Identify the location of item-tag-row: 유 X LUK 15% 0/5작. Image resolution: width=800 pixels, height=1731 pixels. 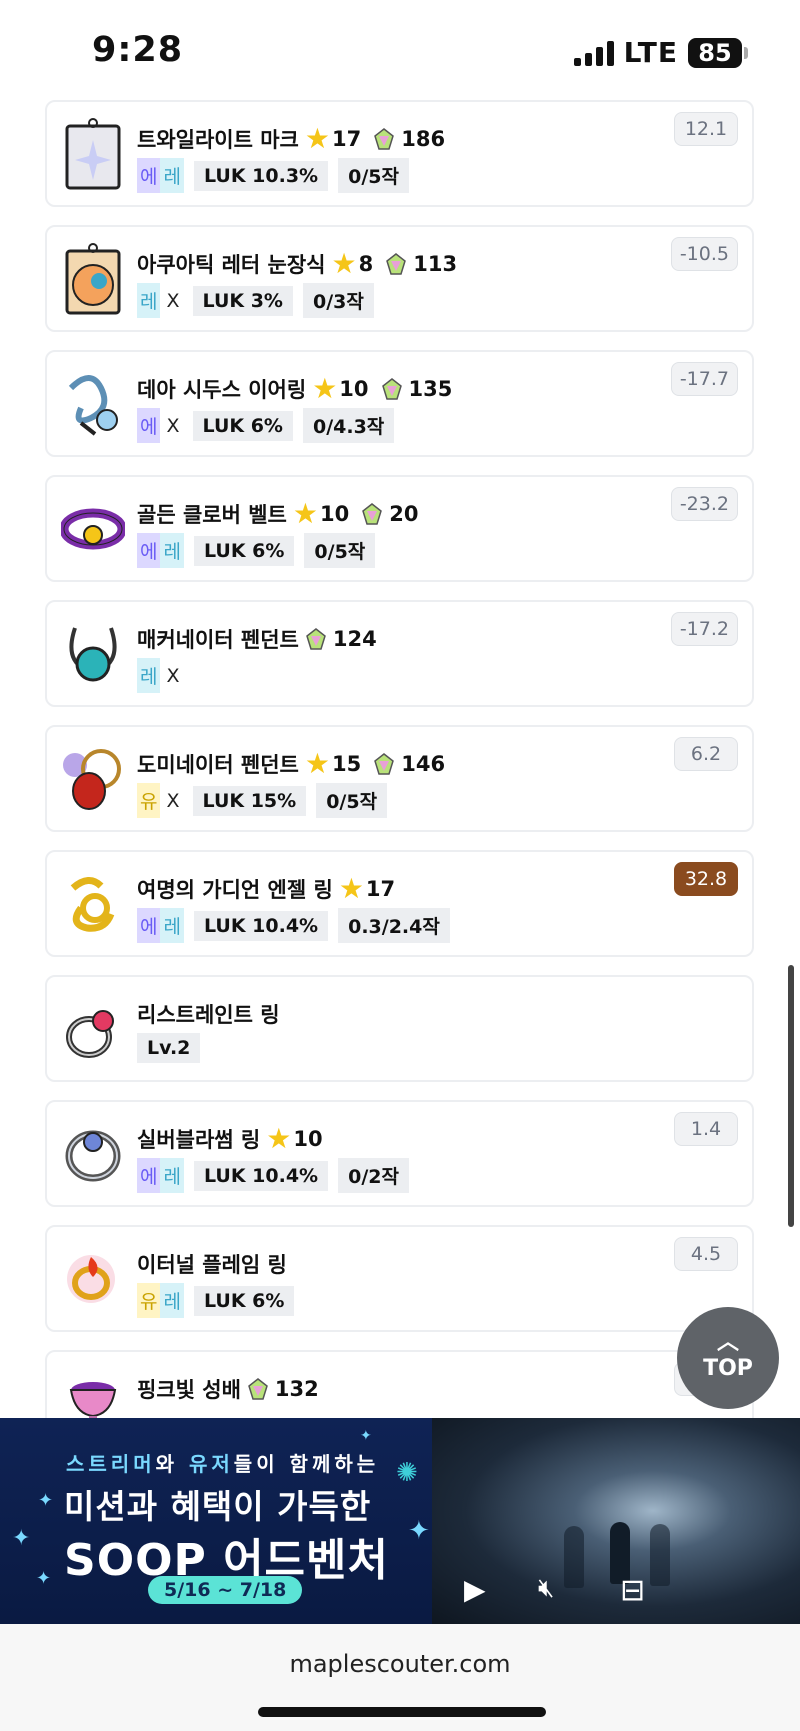
(262, 800).